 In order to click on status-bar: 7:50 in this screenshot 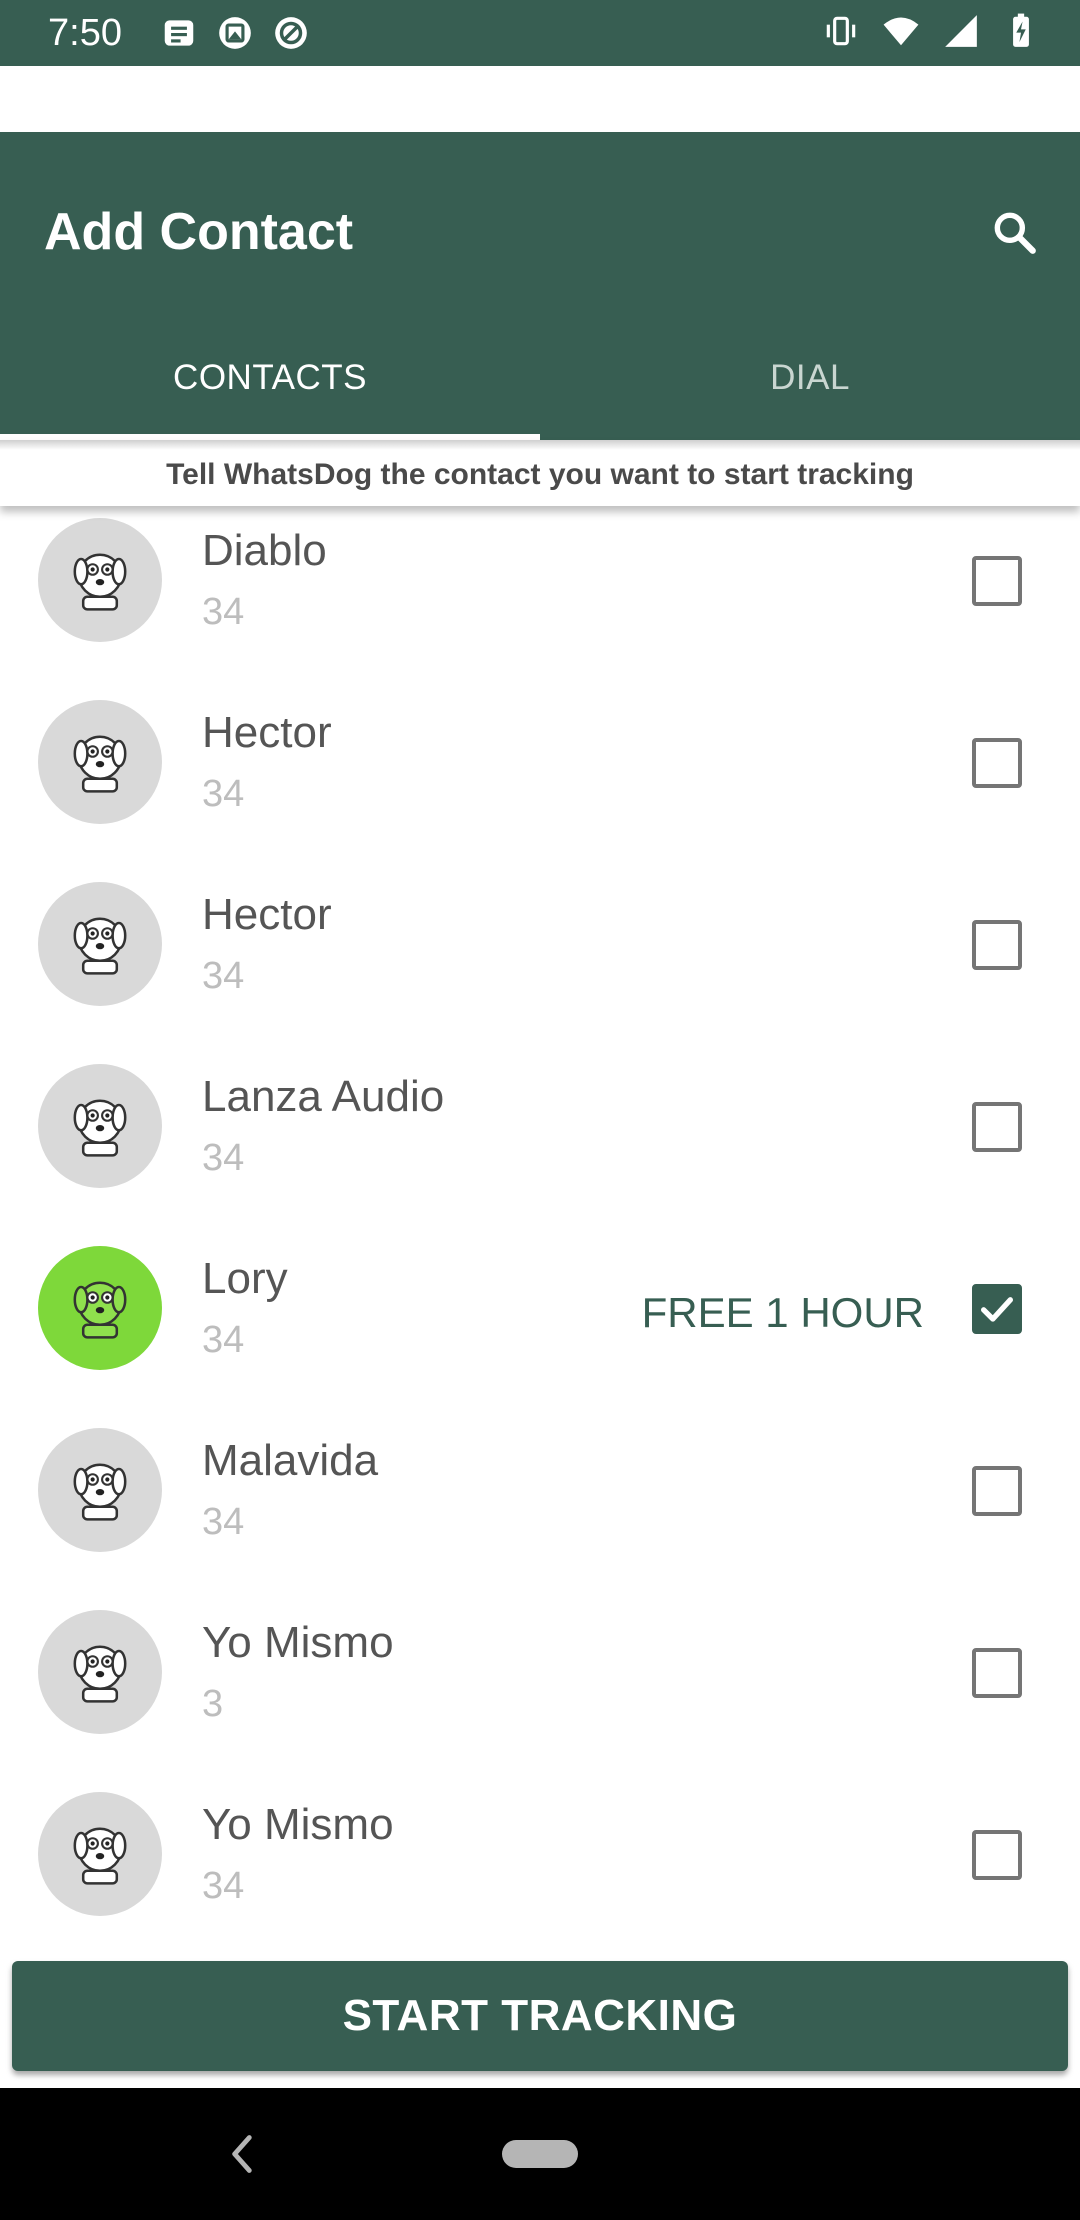, I will do `click(540, 33)`.